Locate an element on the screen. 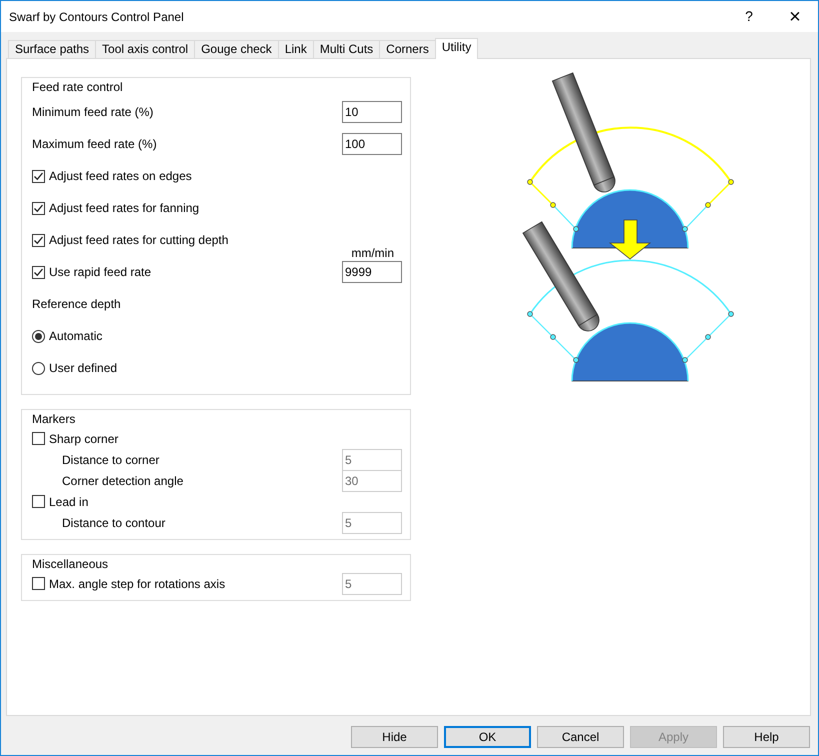 Image resolution: width=819 pixels, height=756 pixels. unit-label: mm/min is located at coordinates (372, 253).